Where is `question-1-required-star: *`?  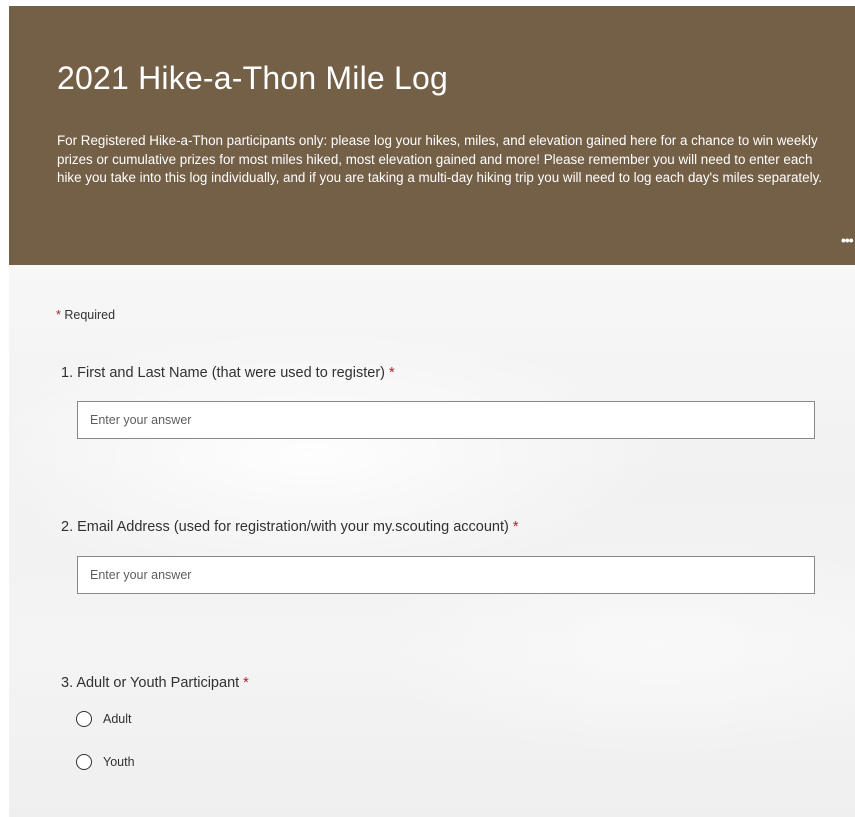 question-1-required-star: * is located at coordinates (391, 373).